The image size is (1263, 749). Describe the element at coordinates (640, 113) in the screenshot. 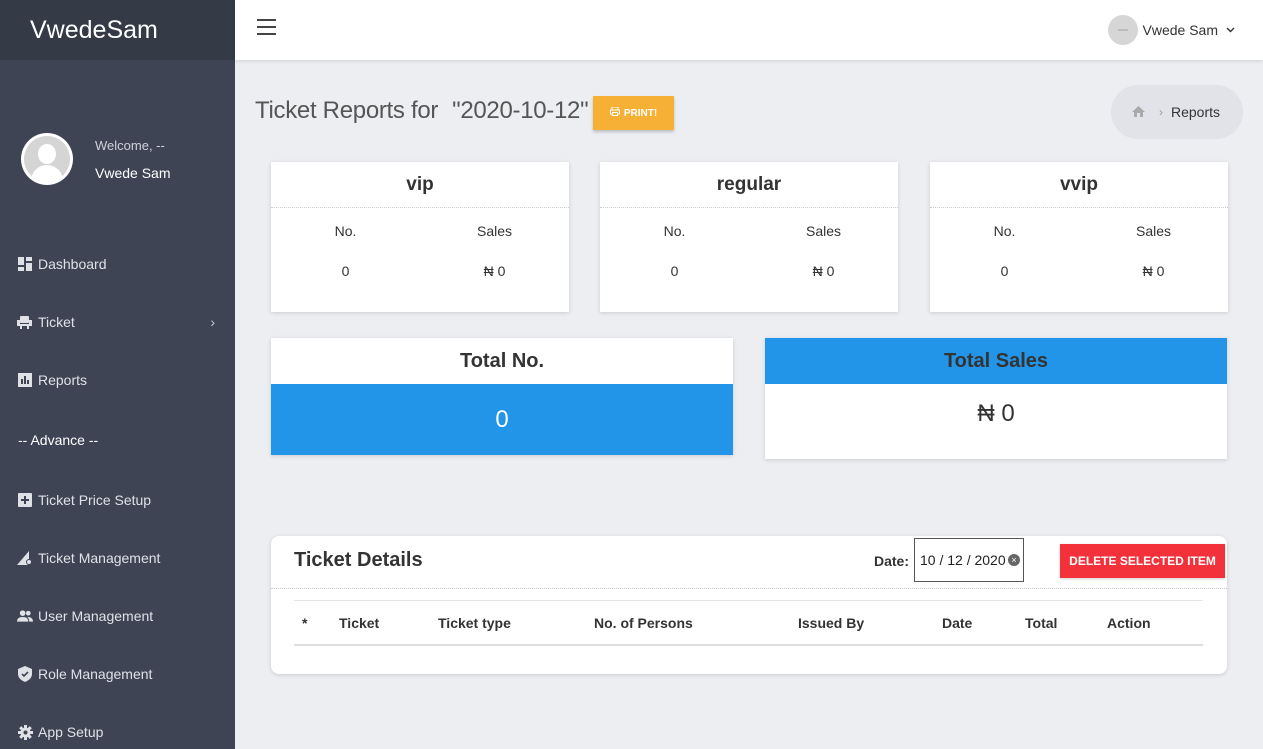

I see `print-label: PRINT!` at that location.